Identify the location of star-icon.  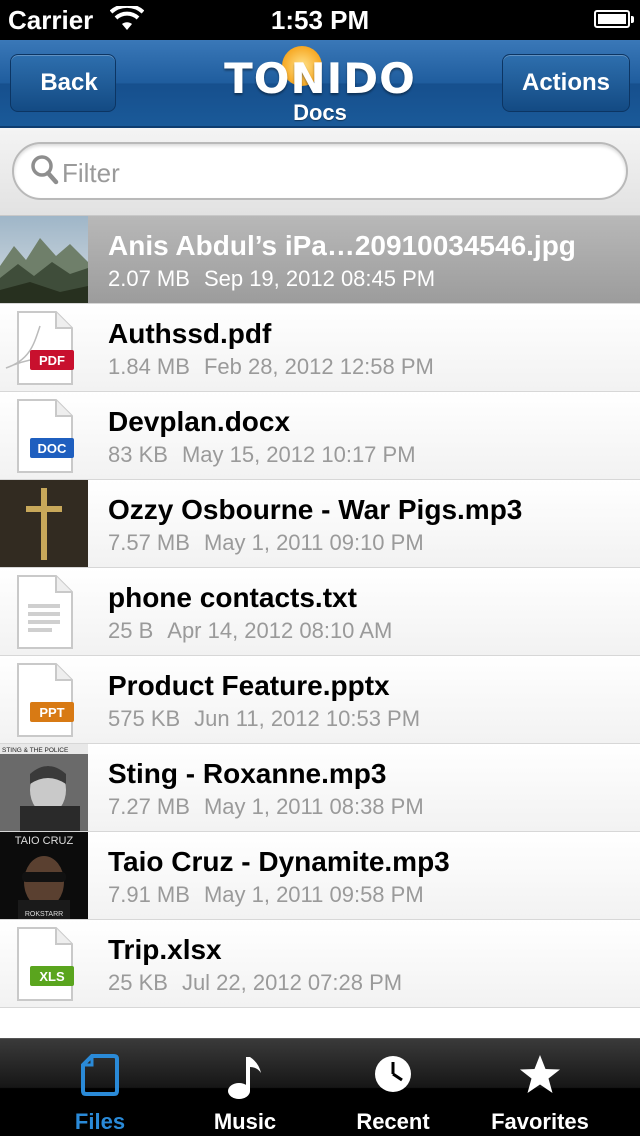
(540, 1077).